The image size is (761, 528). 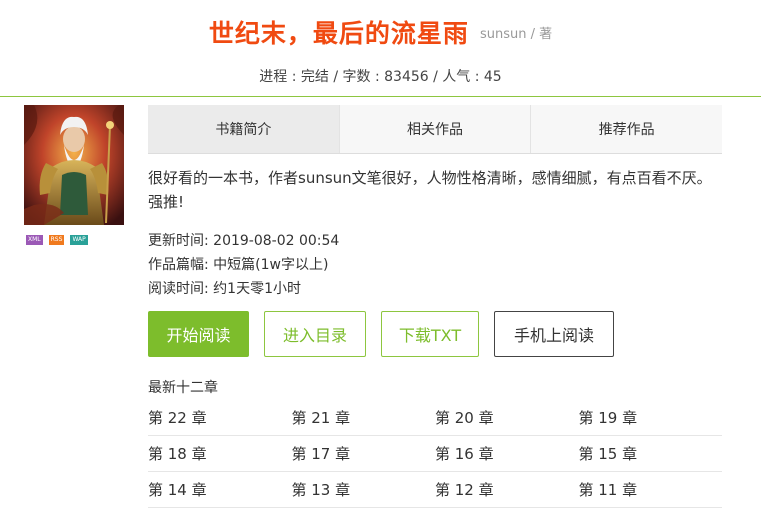 I want to click on xml-badge: XML, so click(x=34, y=240).